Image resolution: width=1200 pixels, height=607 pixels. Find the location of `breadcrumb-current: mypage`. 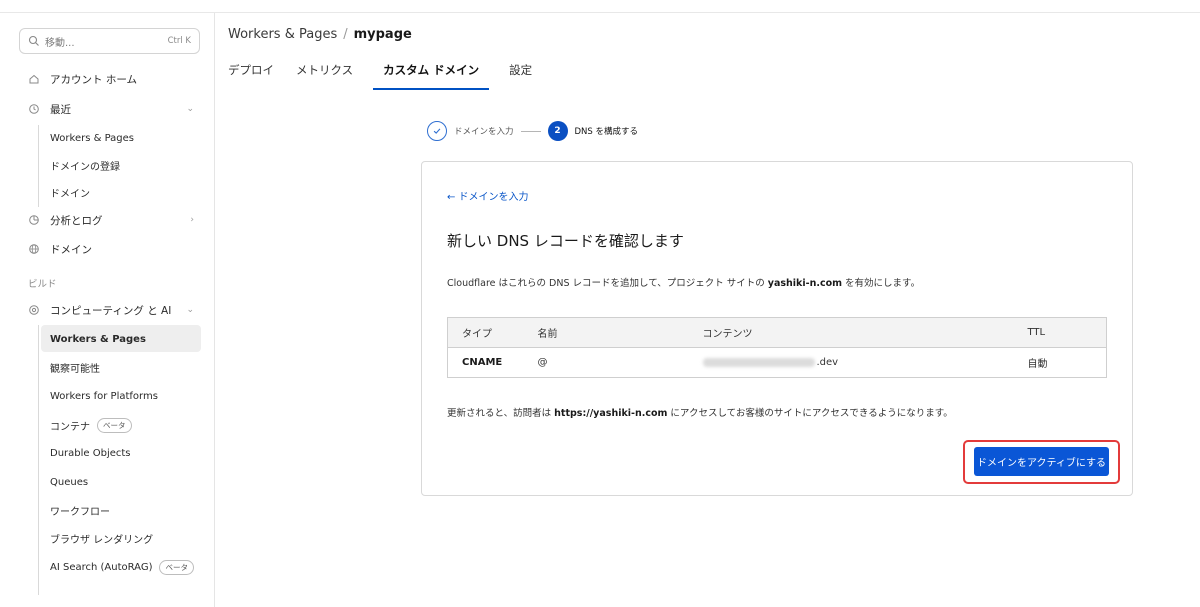

breadcrumb-current: mypage is located at coordinates (382, 34).